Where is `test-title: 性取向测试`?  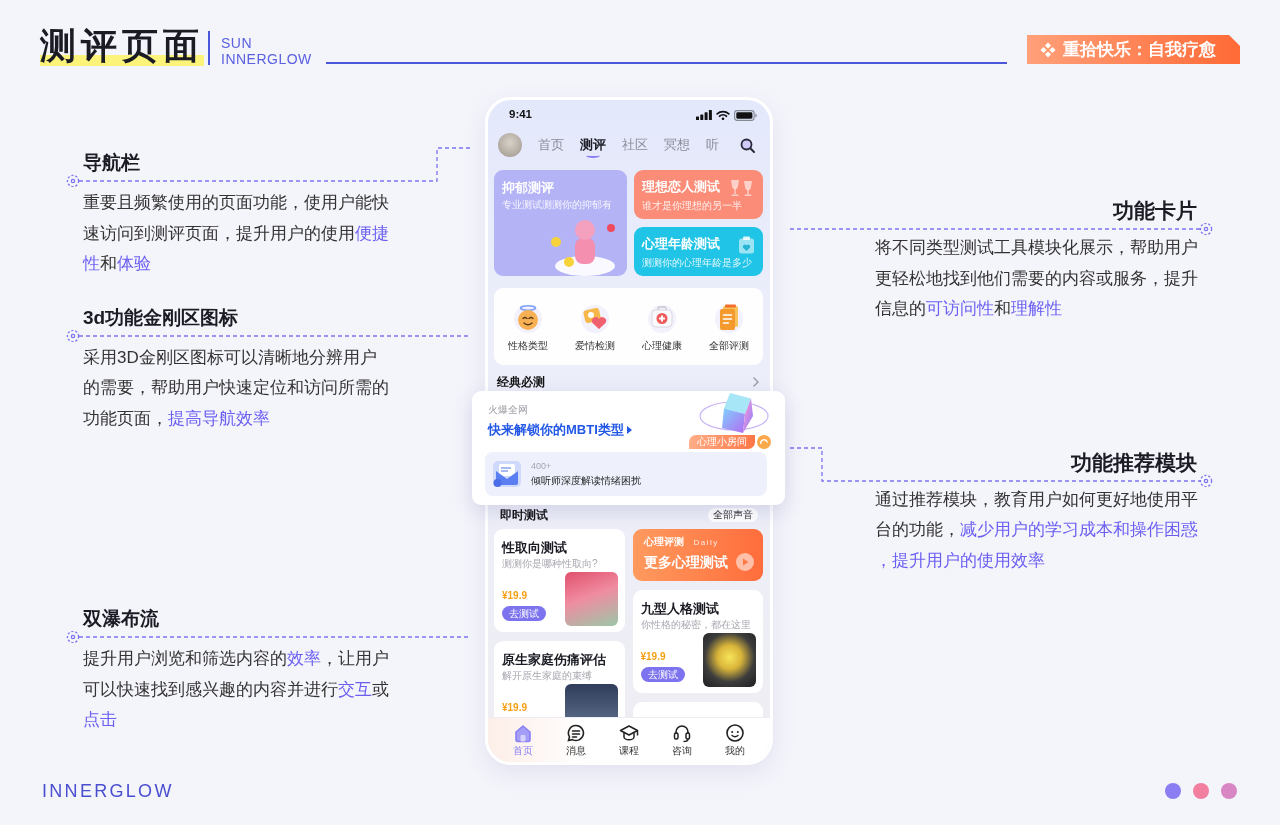
test-title: 性取向测试 is located at coordinates (535, 548).